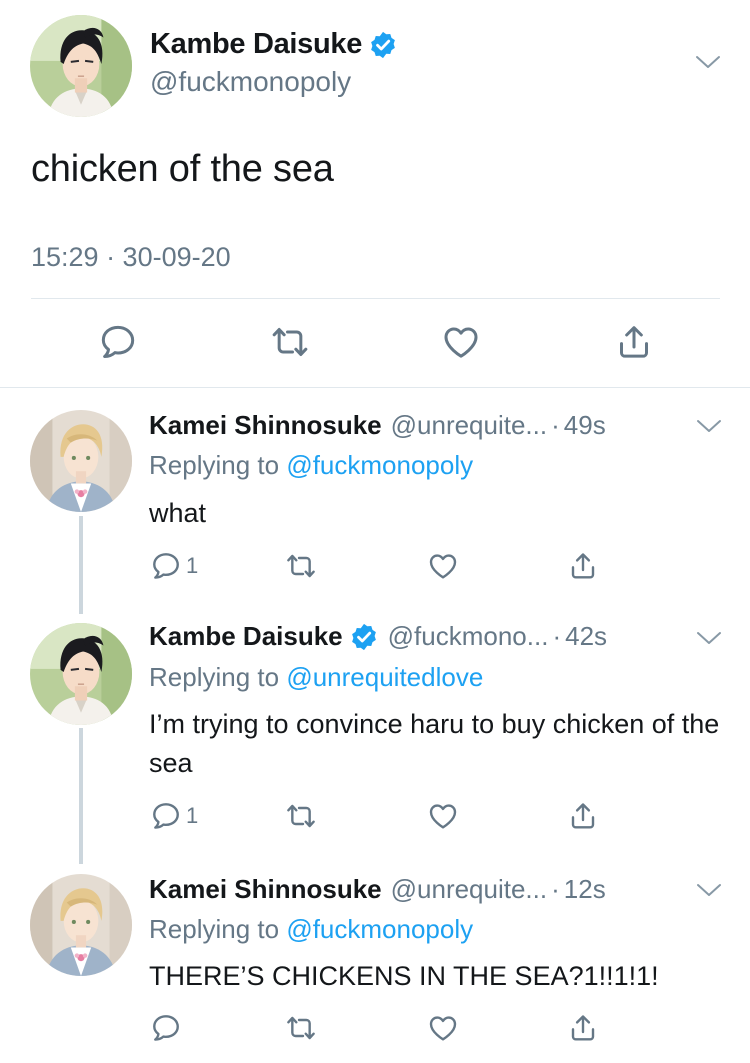  What do you see at coordinates (585, 425) in the screenshot?
I see `reply-time: 49s` at bounding box center [585, 425].